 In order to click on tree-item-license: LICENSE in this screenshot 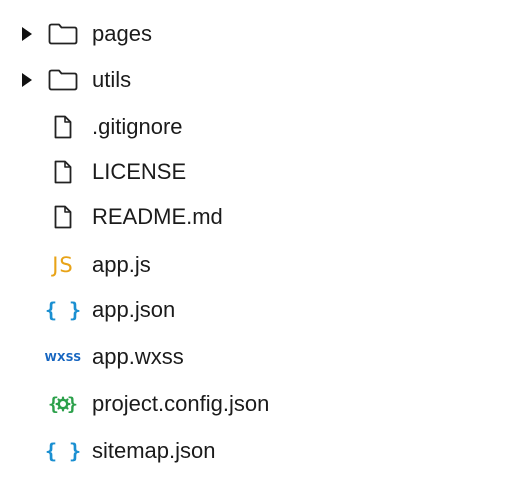, I will do `click(262, 172)`.